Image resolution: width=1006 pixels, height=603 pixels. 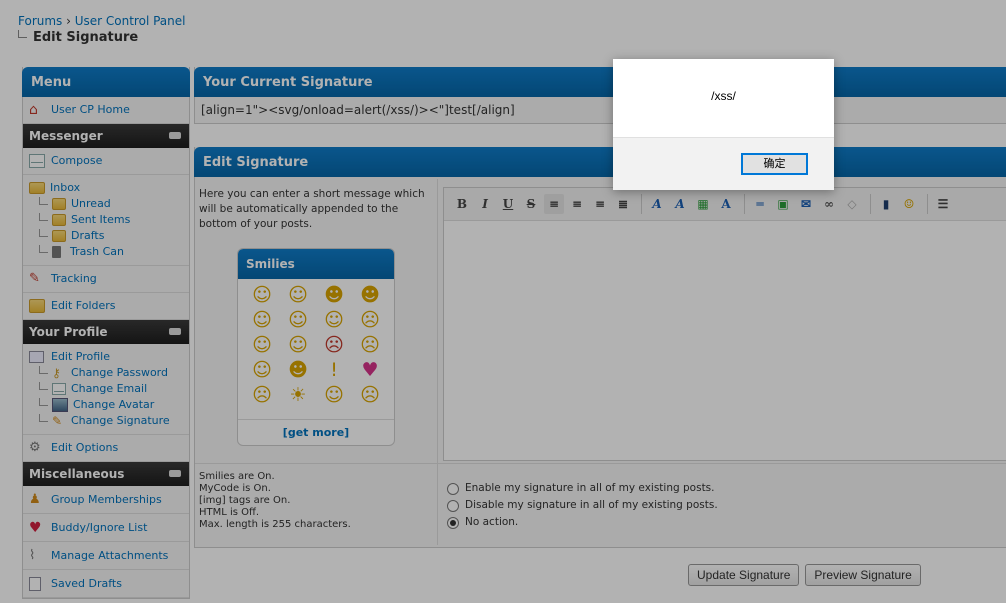 I want to click on alert-dialog: /xss/ 确定, so click(x=723, y=124).